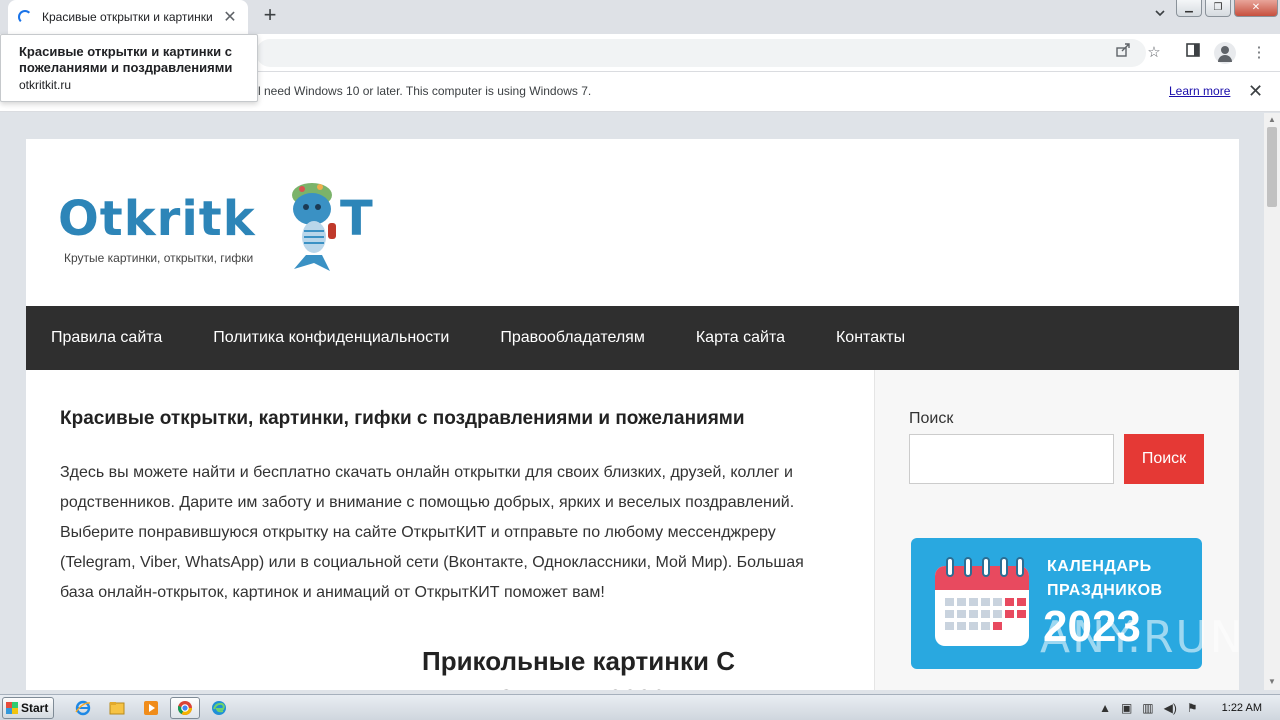 The width and height of the screenshot is (1280, 720). What do you see at coordinates (1256, 8) in the screenshot?
I see `window-close-button: ✕` at bounding box center [1256, 8].